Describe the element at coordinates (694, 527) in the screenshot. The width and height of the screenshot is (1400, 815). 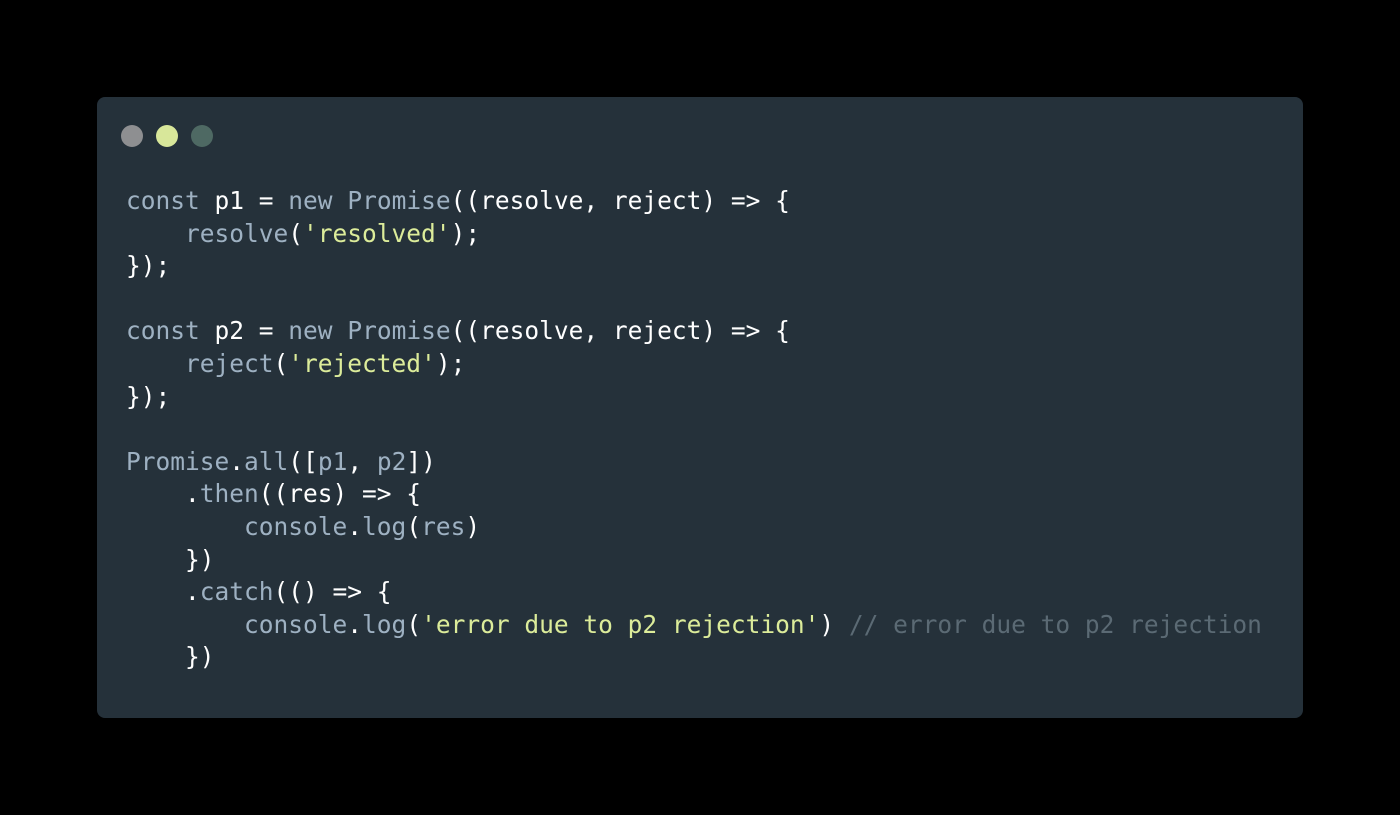
I see `code-line: console.log(res)` at that location.